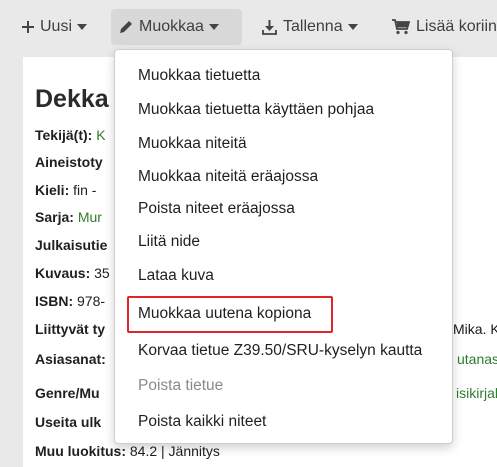 Image resolution: width=497 pixels, height=467 pixels. What do you see at coordinates (202, 422) in the screenshot?
I see `menu-item-delete-all-items: Poista kaikki niteet` at bounding box center [202, 422].